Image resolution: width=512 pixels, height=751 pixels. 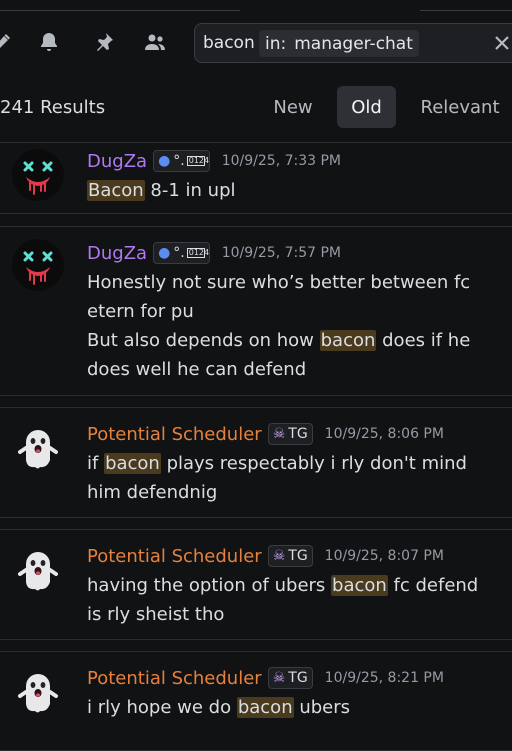 I want to click on message-line: Bacon 8-1 in upl, so click(x=287, y=190).